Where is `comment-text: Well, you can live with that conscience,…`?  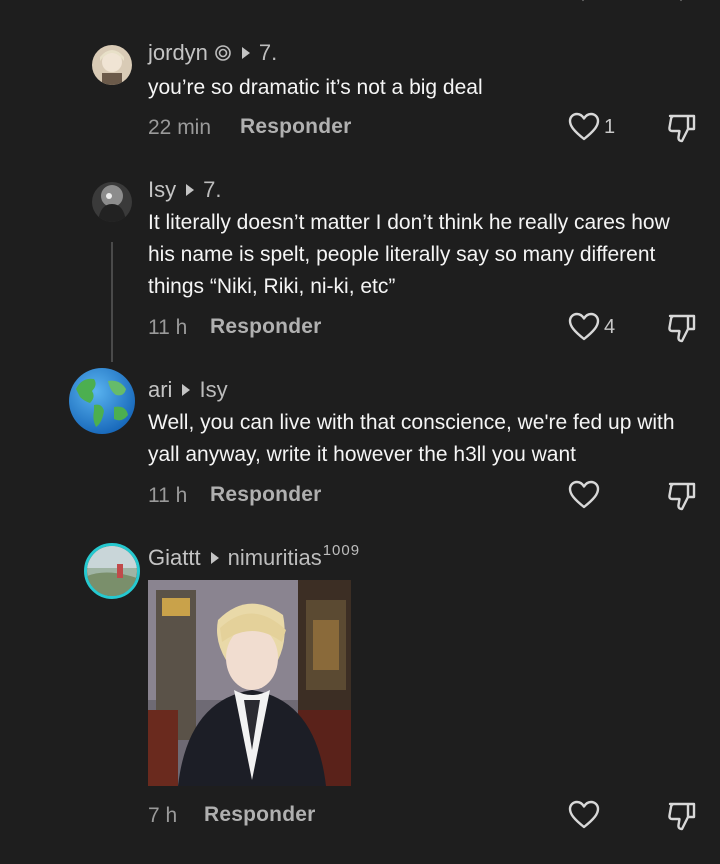 comment-text: Well, you can live with that conscience,… is located at coordinates (411, 438).